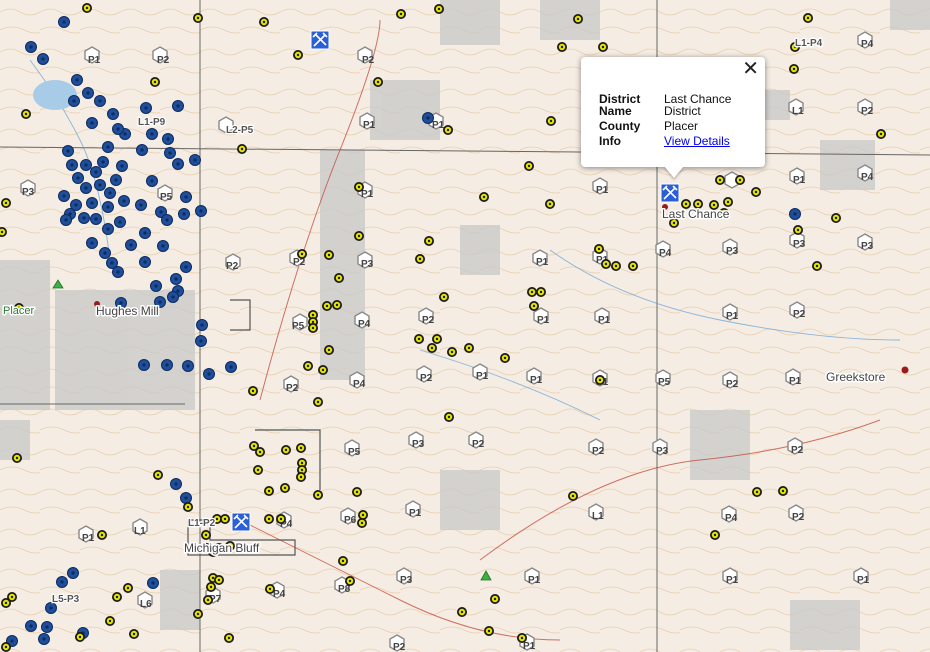 The image size is (930, 652). What do you see at coordinates (750, 69) in the screenshot?
I see `close-icon: ✕` at bounding box center [750, 69].